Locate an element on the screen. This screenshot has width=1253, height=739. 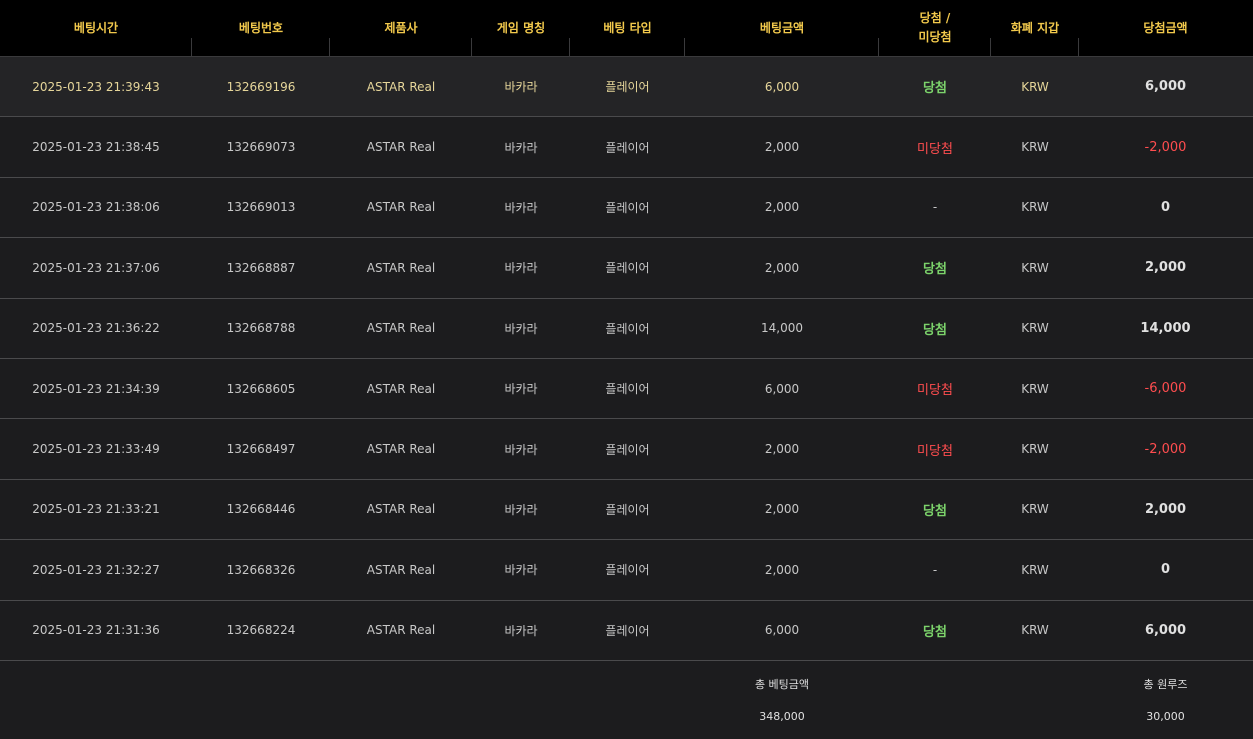
cell-win-amount: -2,000 is located at coordinates (1165, 147).